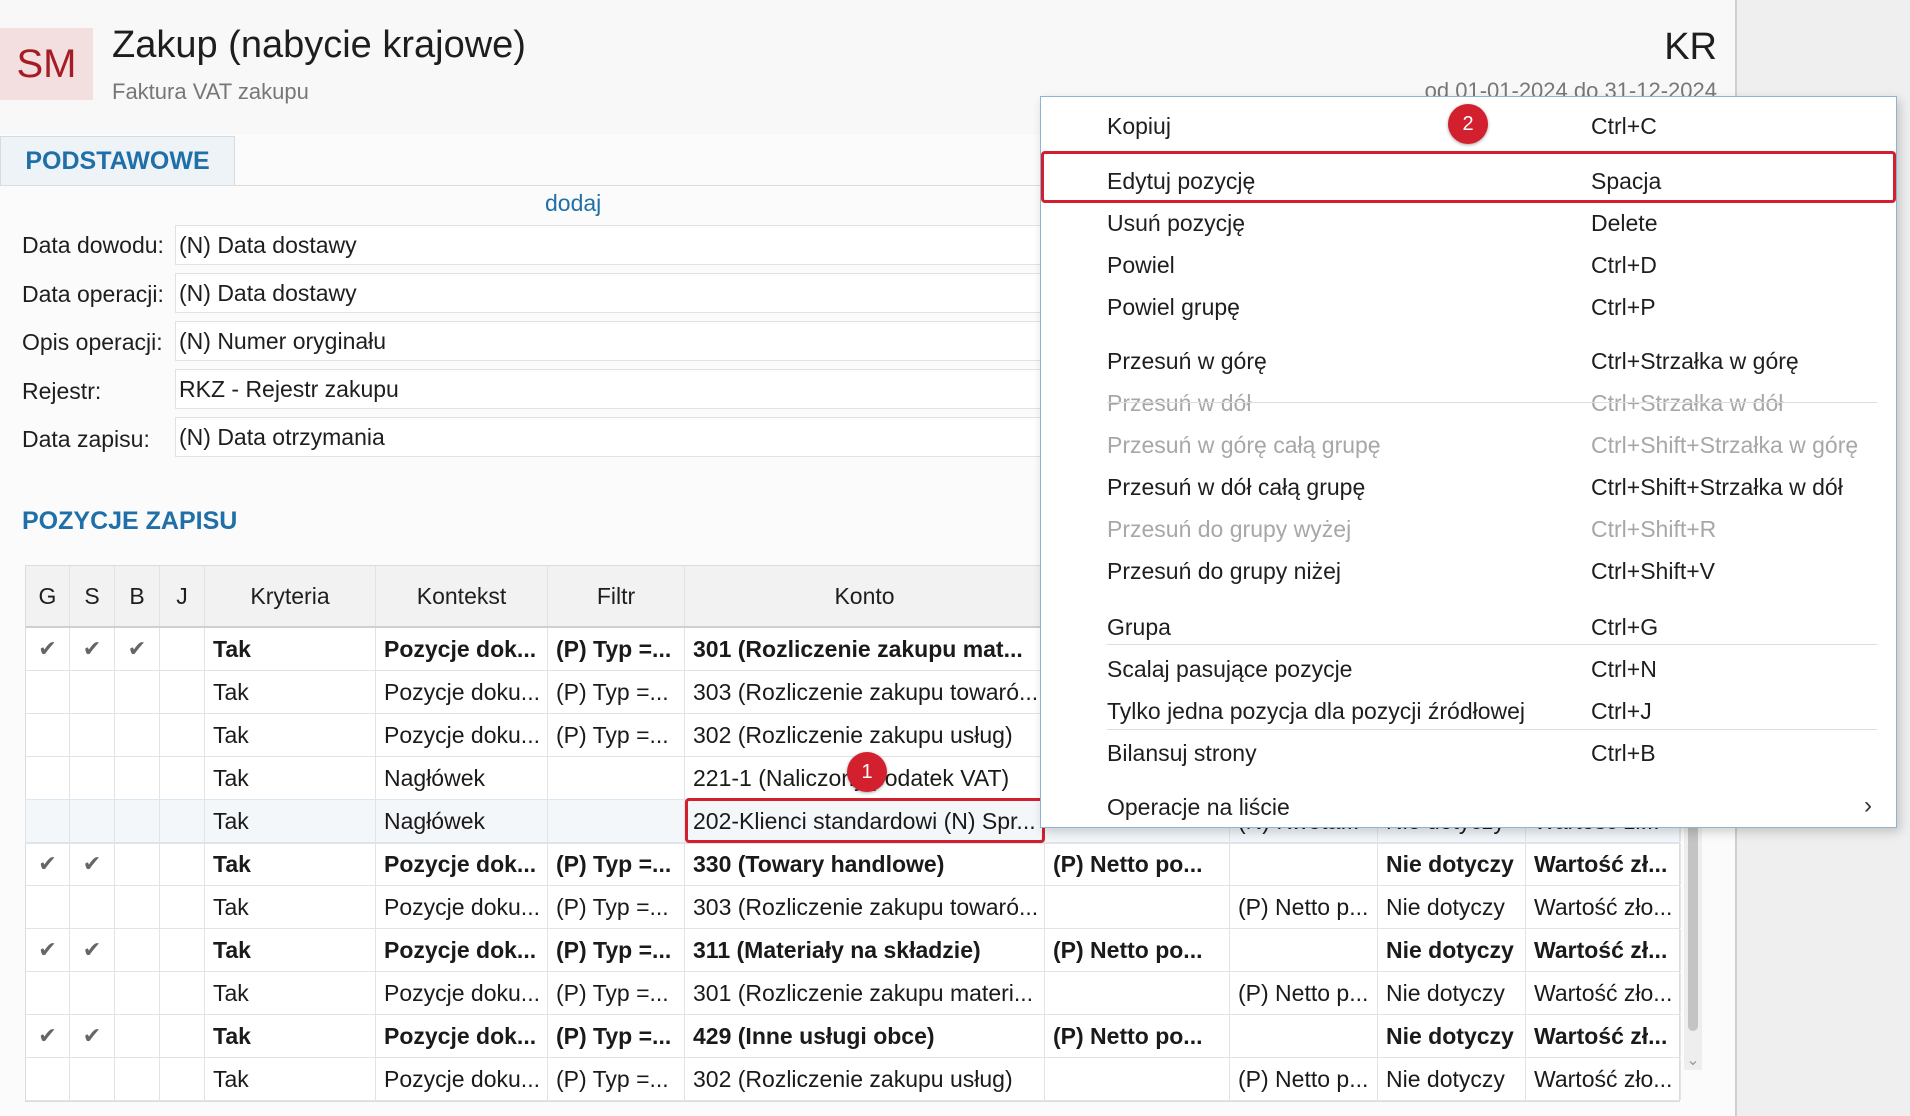 The width and height of the screenshot is (1910, 1116). Describe the element at coordinates (1468, 807) in the screenshot. I see `menu-item: Operacje na liście ›` at that location.